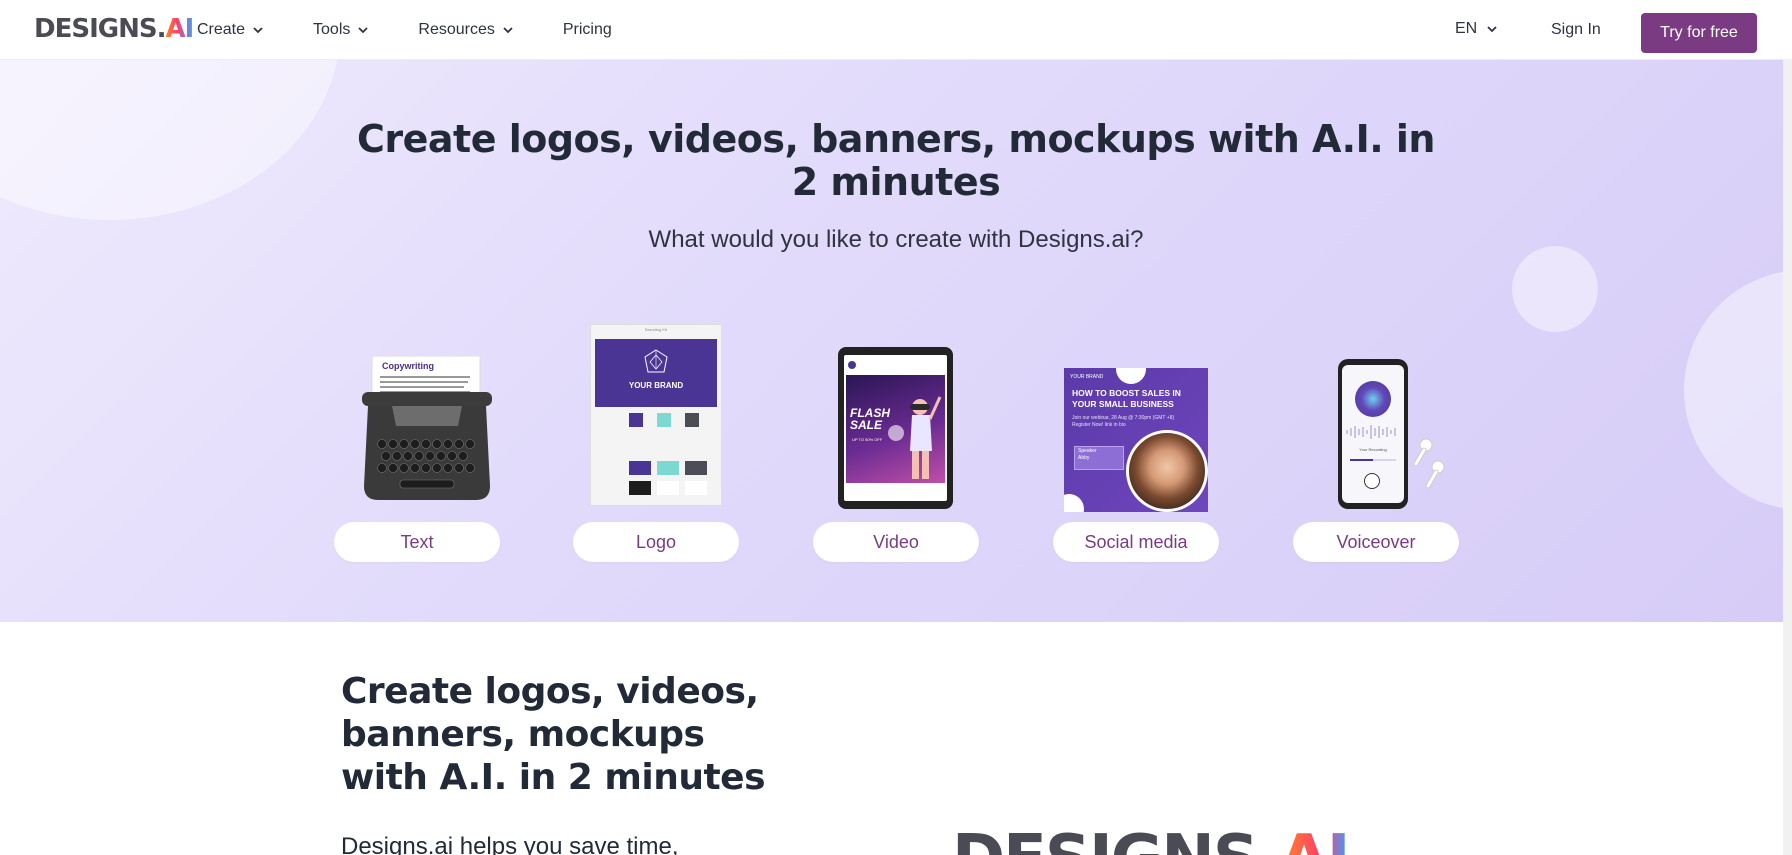  What do you see at coordinates (1099, 458) in the screenshot?
I see `speaker-box: Speaker Abby` at bounding box center [1099, 458].